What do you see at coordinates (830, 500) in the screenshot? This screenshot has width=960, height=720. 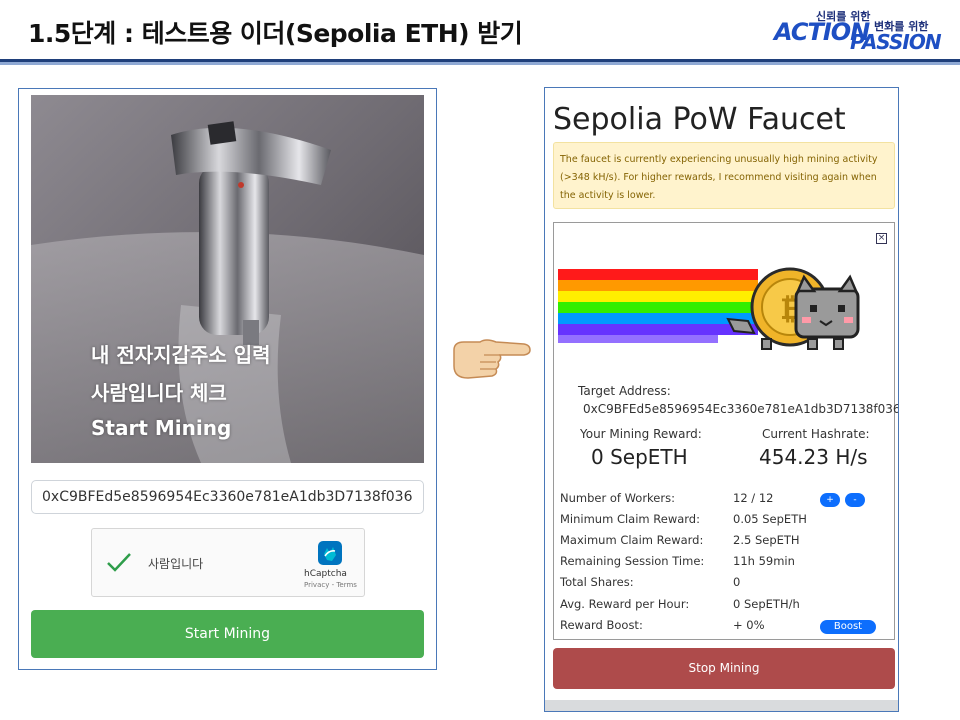 I see `add-worker-button: +` at bounding box center [830, 500].